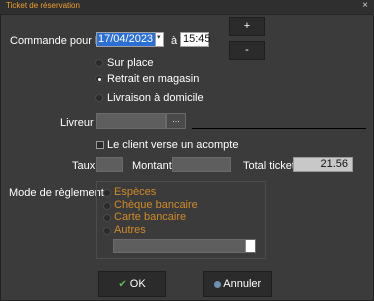  I want to click on montant-input, so click(201, 164).